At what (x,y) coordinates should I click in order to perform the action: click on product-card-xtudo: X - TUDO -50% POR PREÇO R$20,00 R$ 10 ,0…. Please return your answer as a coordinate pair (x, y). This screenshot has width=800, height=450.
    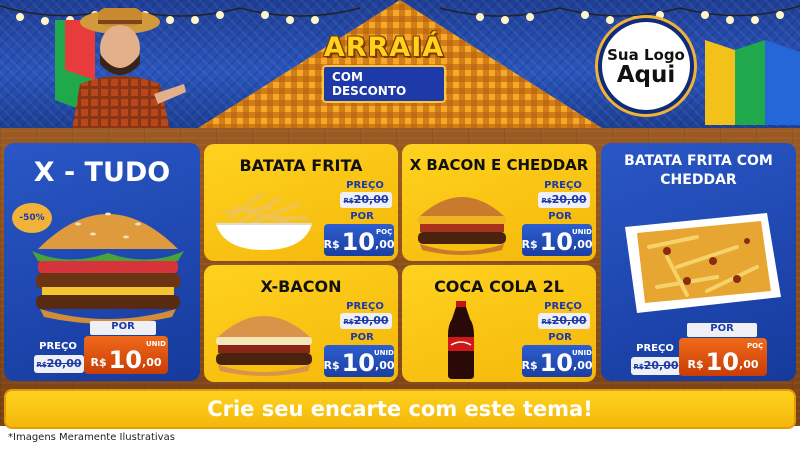
    Looking at the image, I should click on (102, 262).